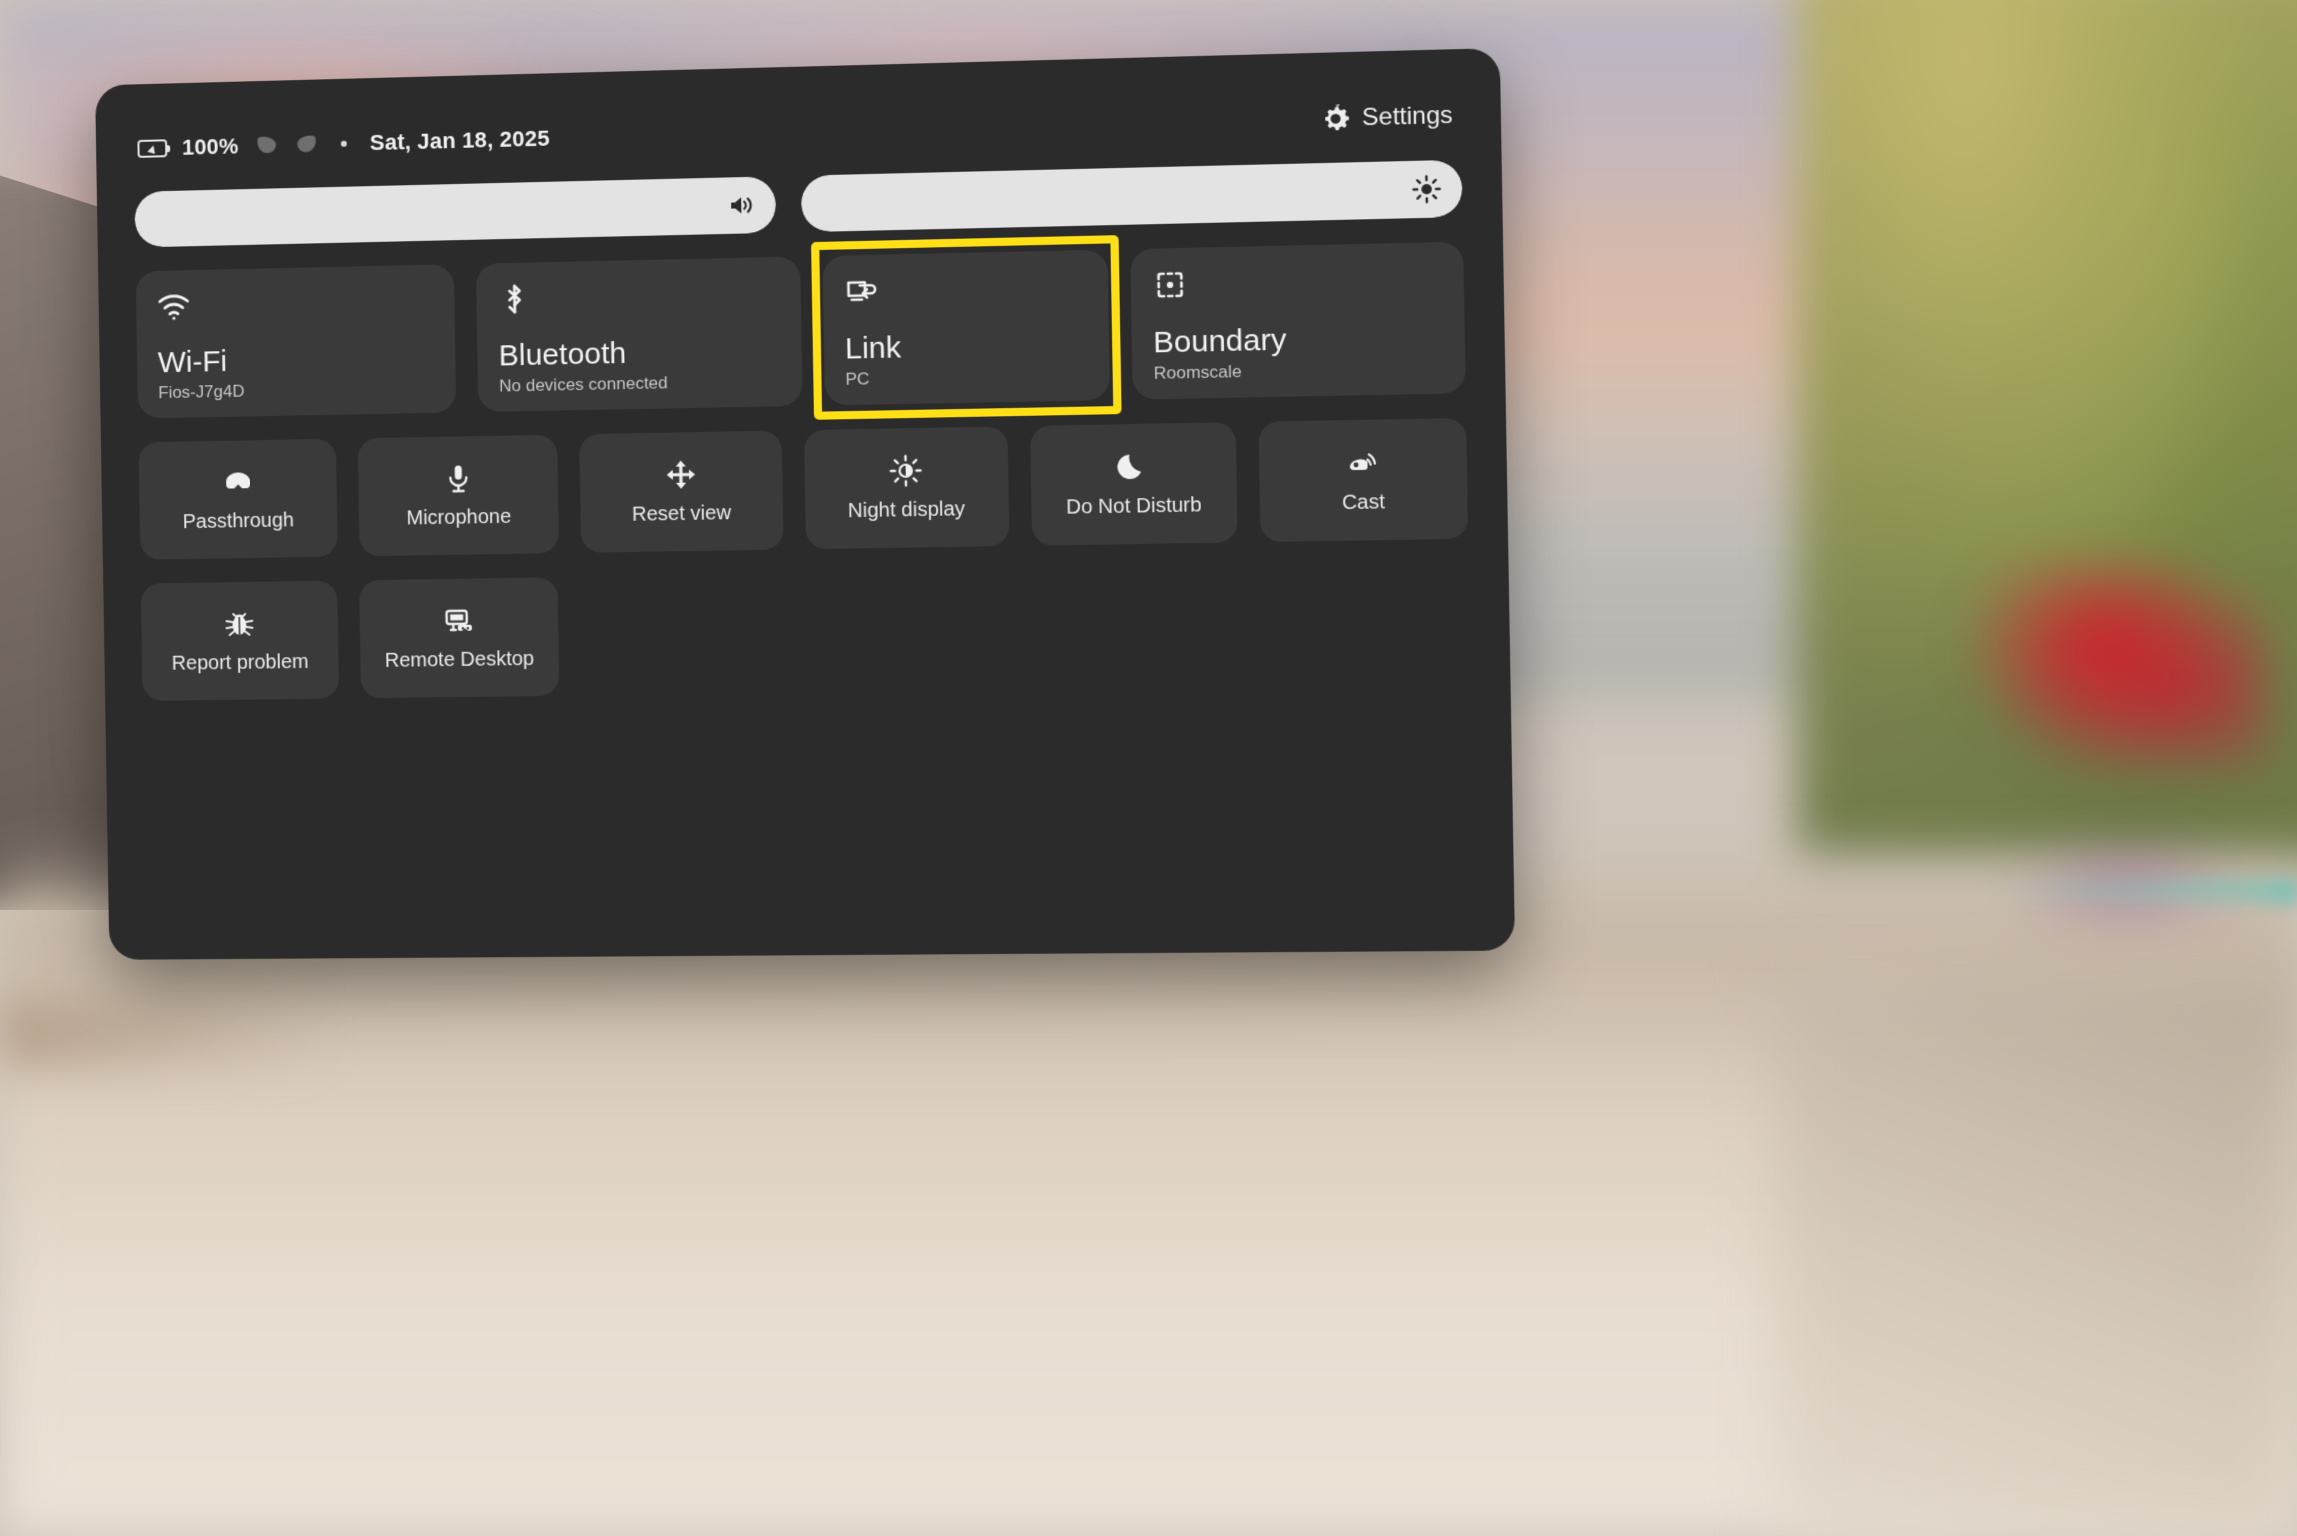 The width and height of the screenshot is (2297, 1536). I want to click on tile-boundary-subtitle: Roomscale, so click(1197, 372).